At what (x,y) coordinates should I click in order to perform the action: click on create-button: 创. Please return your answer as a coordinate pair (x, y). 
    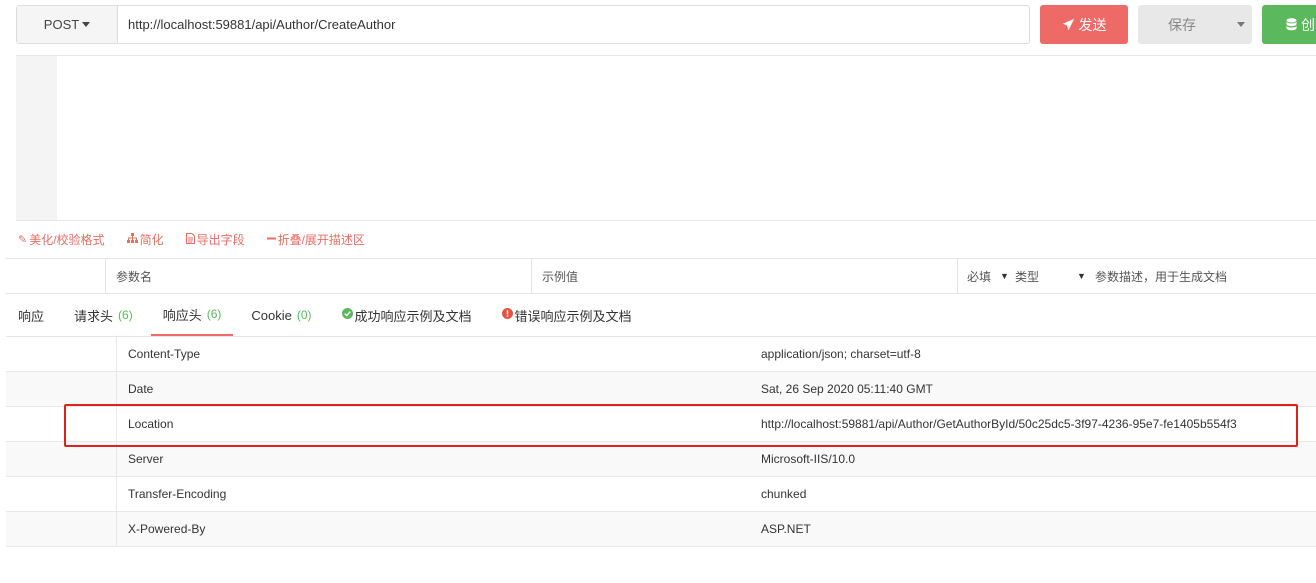
    Looking at the image, I should click on (1289, 24).